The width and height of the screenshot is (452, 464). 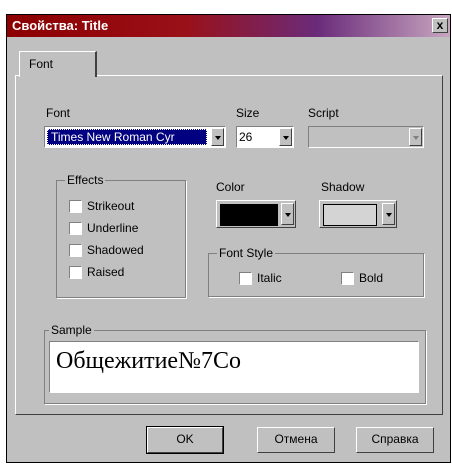 I want to click on shadowed-label: Shadowed, so click(x=115, y=250).